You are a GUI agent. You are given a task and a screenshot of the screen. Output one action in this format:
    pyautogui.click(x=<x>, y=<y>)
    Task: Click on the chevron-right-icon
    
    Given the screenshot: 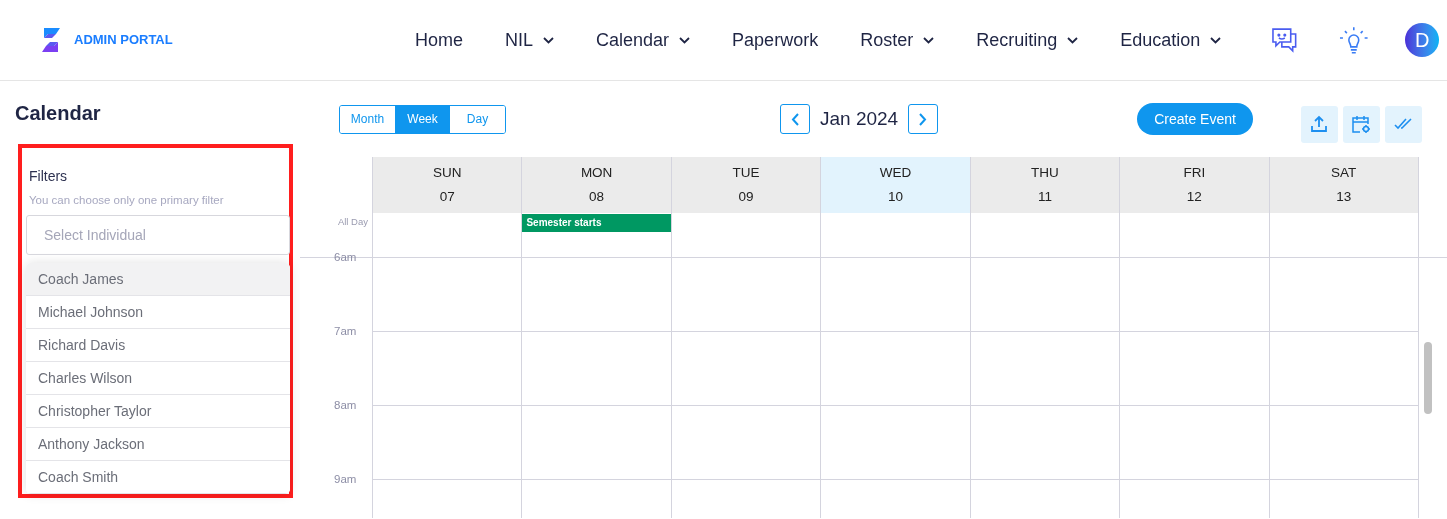 What is the action you would take?
    pyautogui.click(x=923, y=119)
    